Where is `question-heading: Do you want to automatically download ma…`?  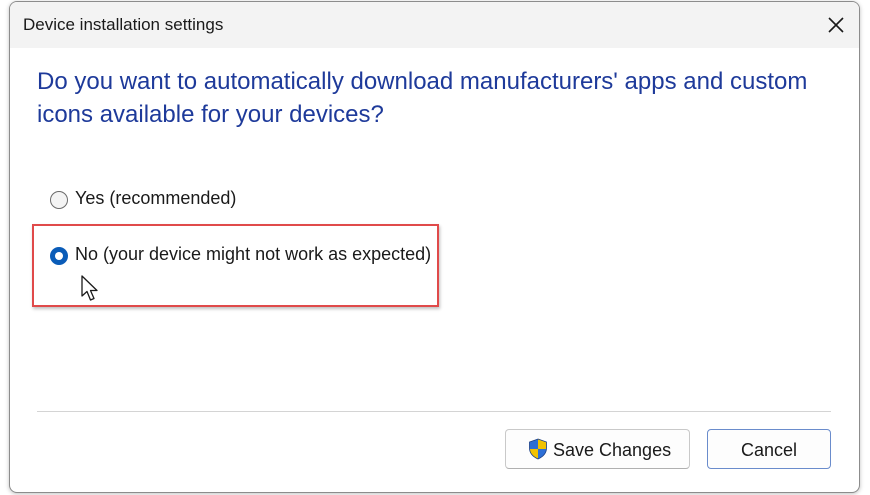
question-heading: Do you want to automatically download ma… is located at coordinates (422, 98).